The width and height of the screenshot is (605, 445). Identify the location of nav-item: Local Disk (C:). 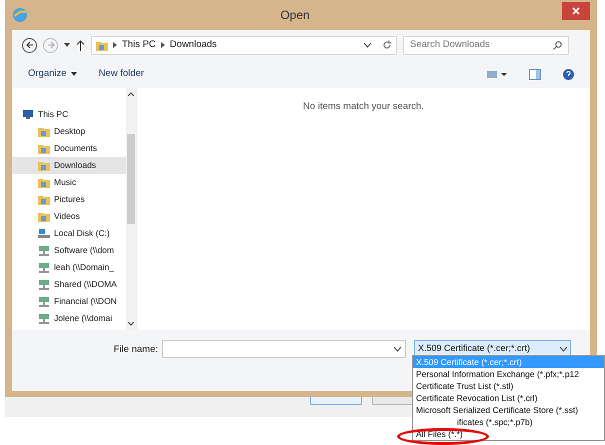
(69, 233).